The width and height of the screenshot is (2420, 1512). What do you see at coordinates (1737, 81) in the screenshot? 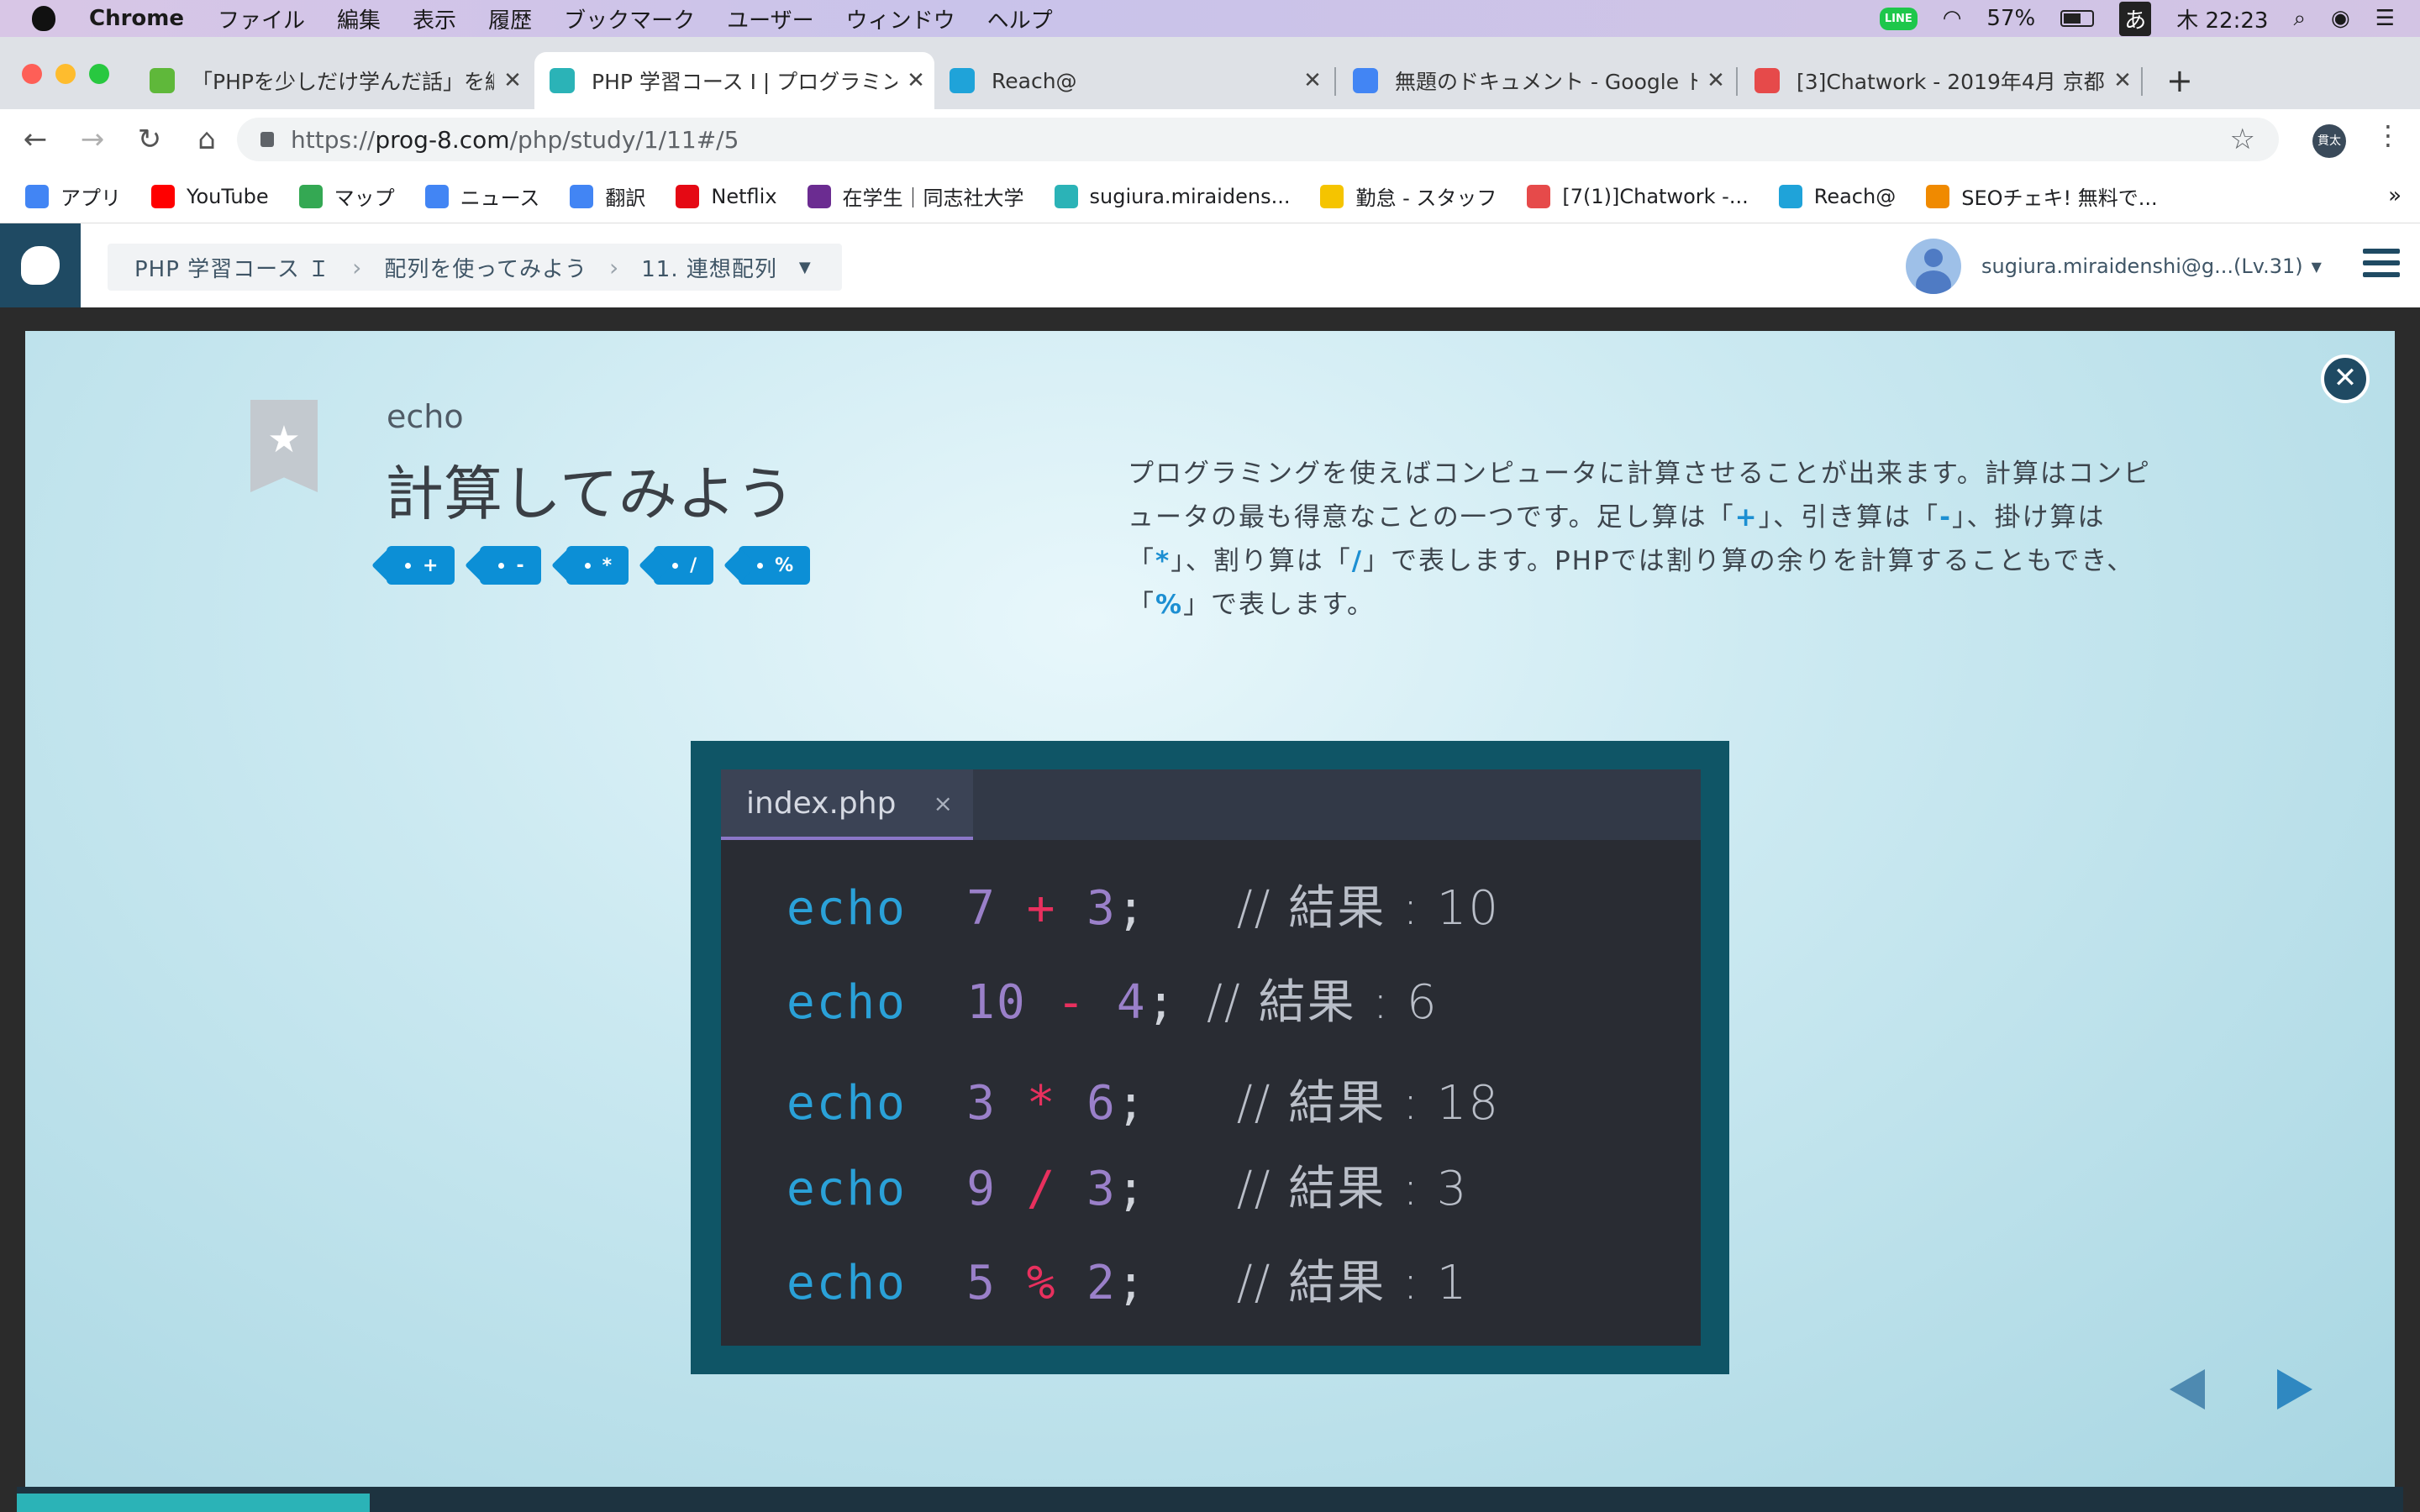
I see `tab-separator` at bounding box center [1737, 81].